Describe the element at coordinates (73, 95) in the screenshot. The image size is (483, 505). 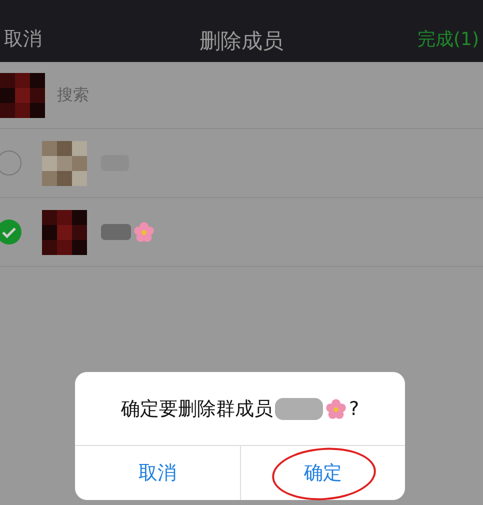
I see `search-field: 搜索` at that location.